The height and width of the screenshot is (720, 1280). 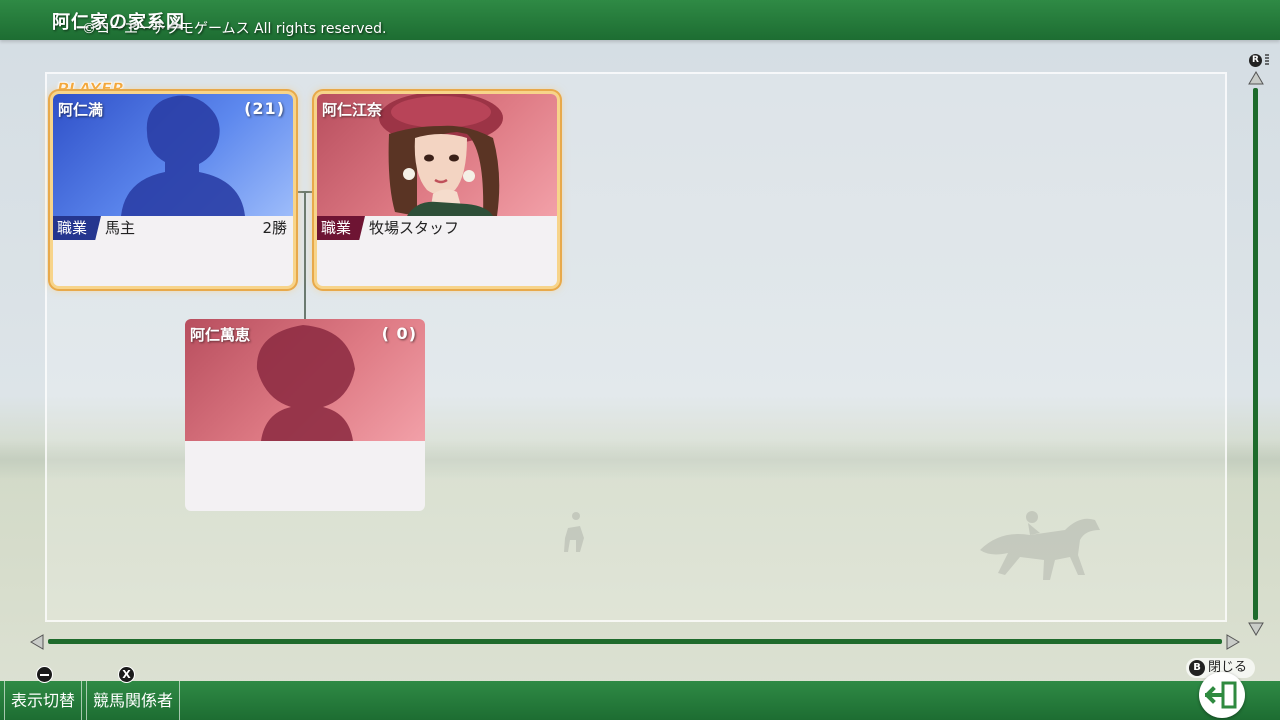 I want to click on b-button-icon: B, so click(x=1197, y=668).